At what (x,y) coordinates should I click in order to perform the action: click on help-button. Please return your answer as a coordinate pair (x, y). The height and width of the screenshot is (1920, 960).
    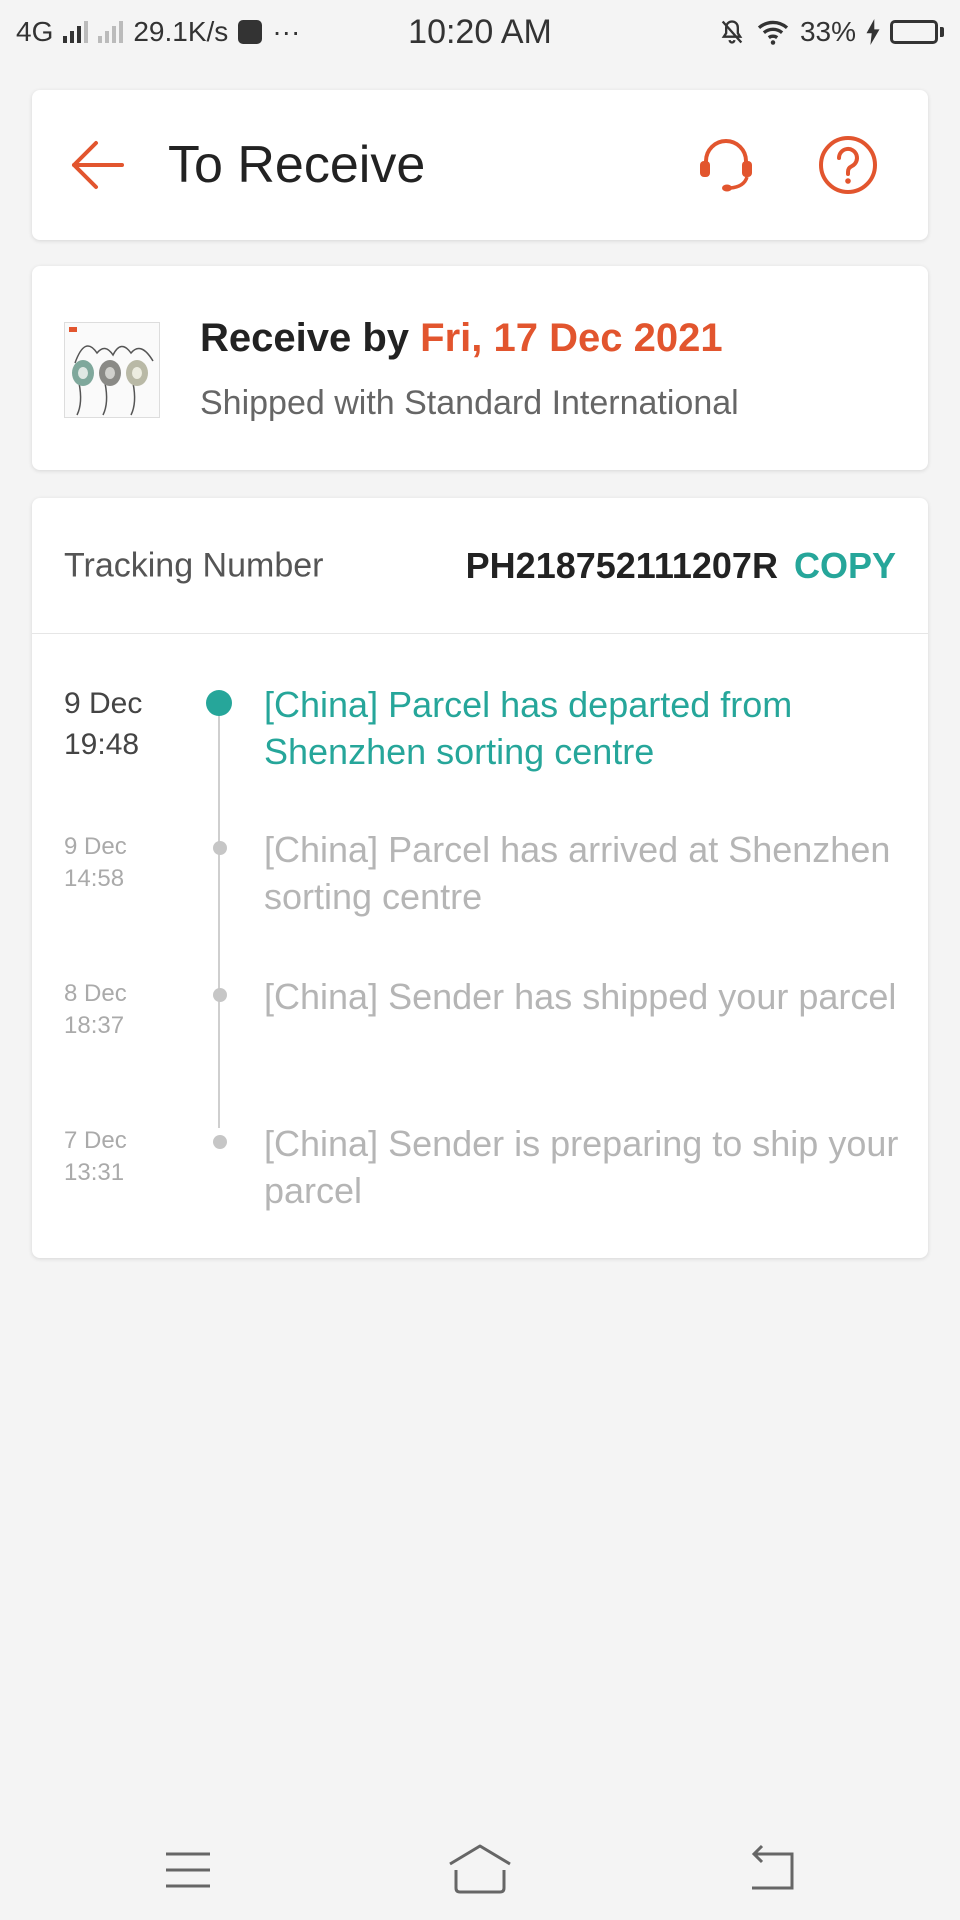
    Looking at the image, I should click on (848, 165).